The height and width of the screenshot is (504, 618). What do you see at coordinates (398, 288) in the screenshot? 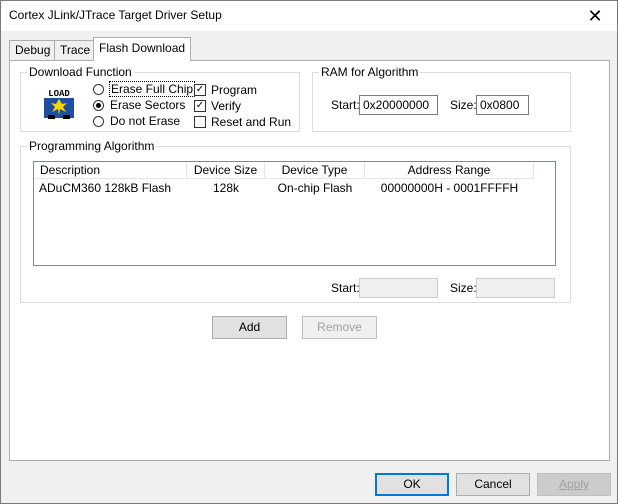
I see `algorithm-start-input` at bounding box center [398, 288].